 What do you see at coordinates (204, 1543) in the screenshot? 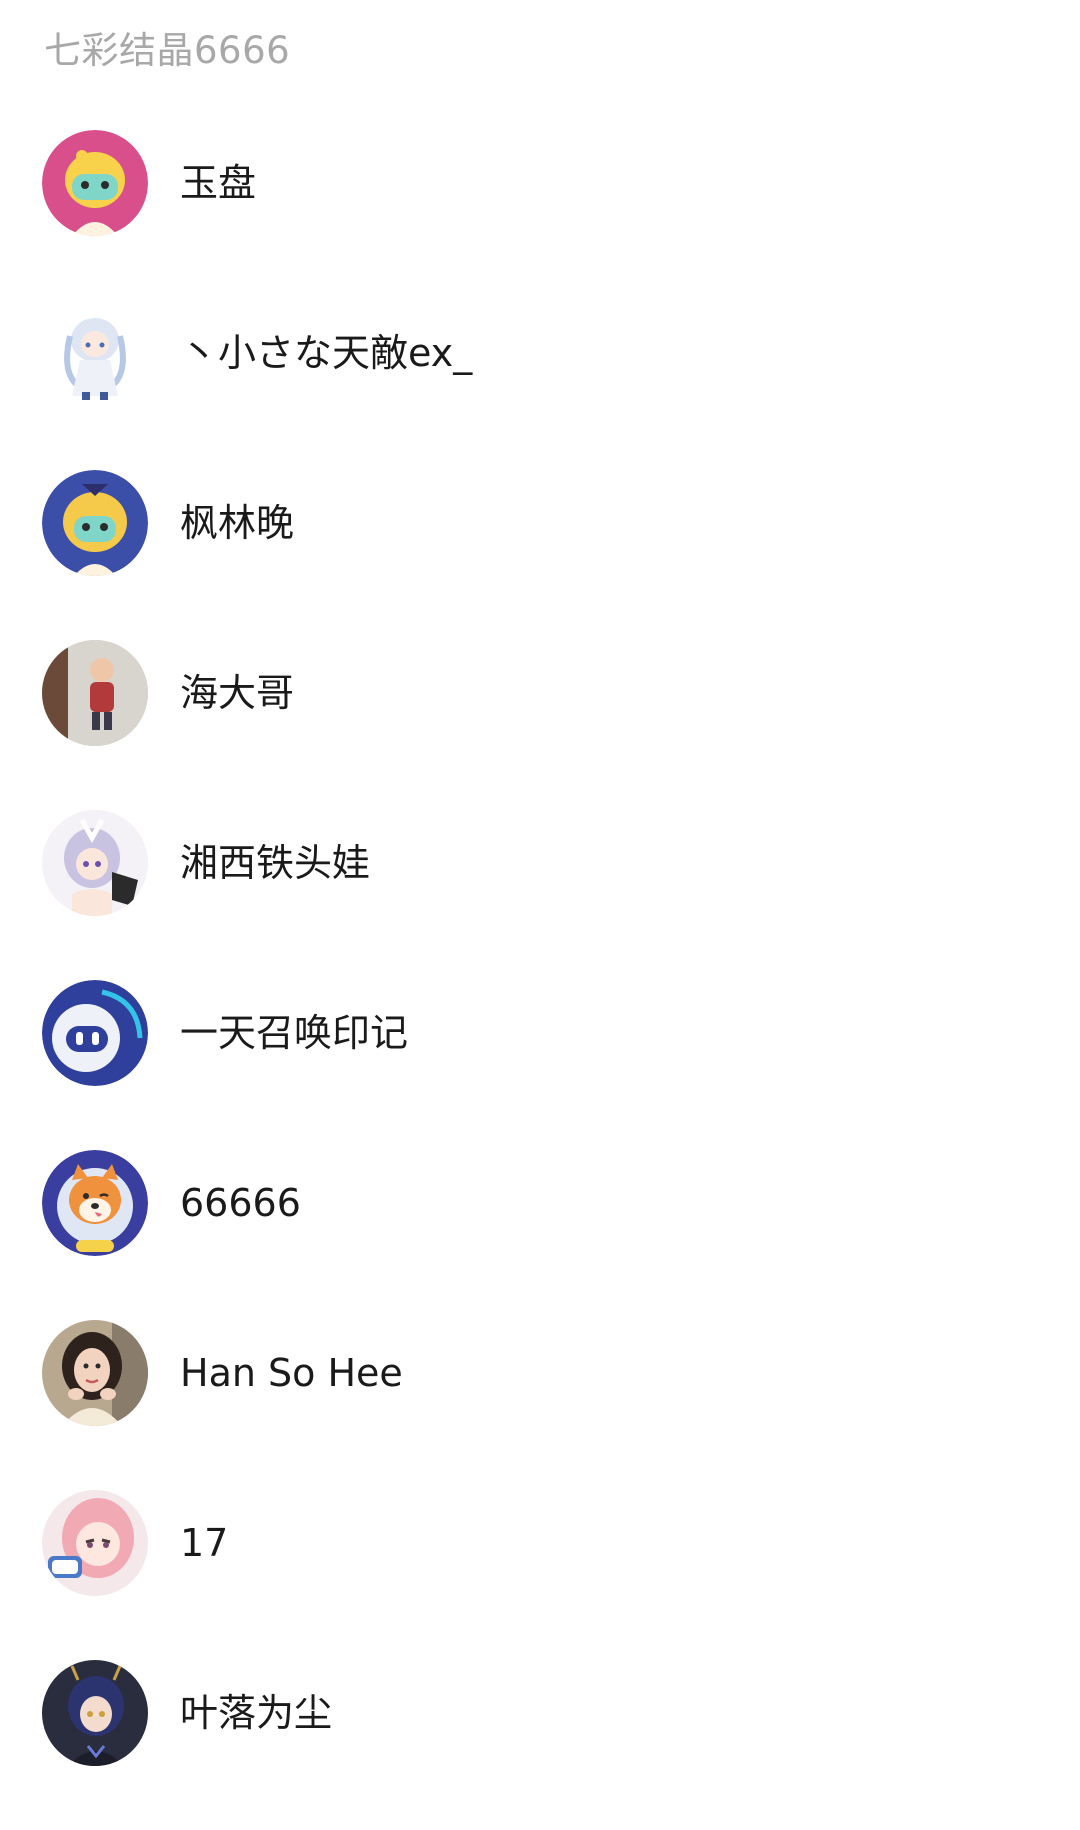
I see `member-name: 17` at bounding box center [204, 1543].